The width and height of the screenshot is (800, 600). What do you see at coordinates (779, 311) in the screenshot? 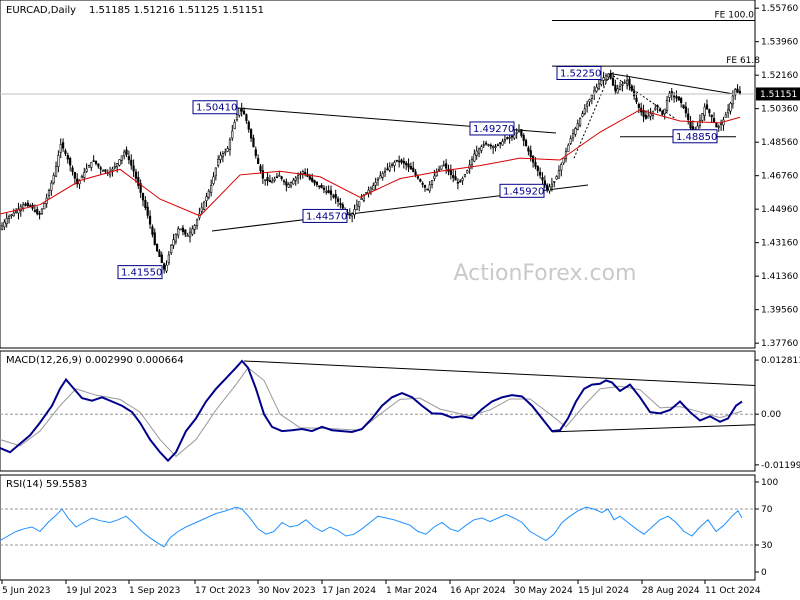
I see `price-y-tick-label: 1.39560` at bounding box center [779, 311].